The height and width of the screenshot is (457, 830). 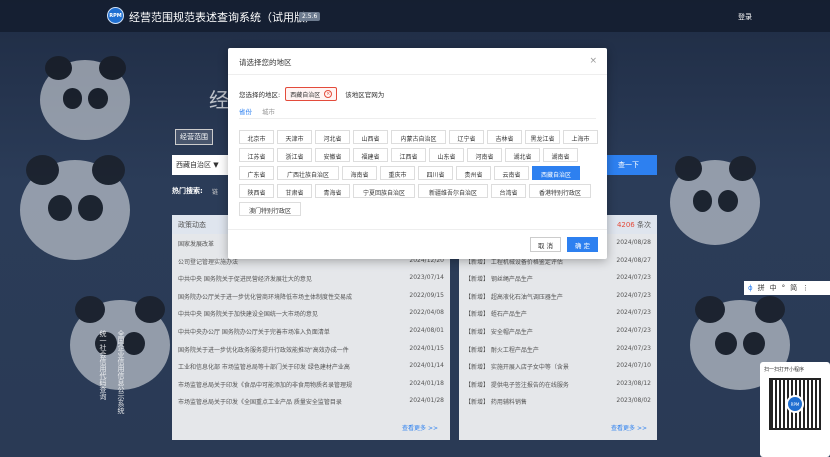 I want to click on province-option: 甘肃省, so click(x=294, y=191).